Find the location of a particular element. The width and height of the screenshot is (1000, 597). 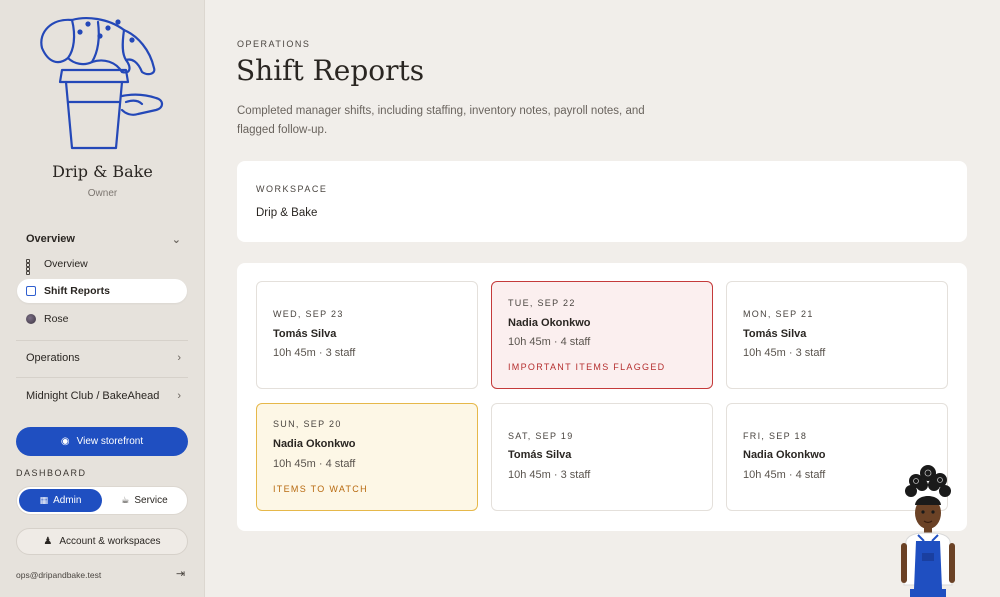

chevron-down-icon: ⌄ is located at coordinates (176, 239).